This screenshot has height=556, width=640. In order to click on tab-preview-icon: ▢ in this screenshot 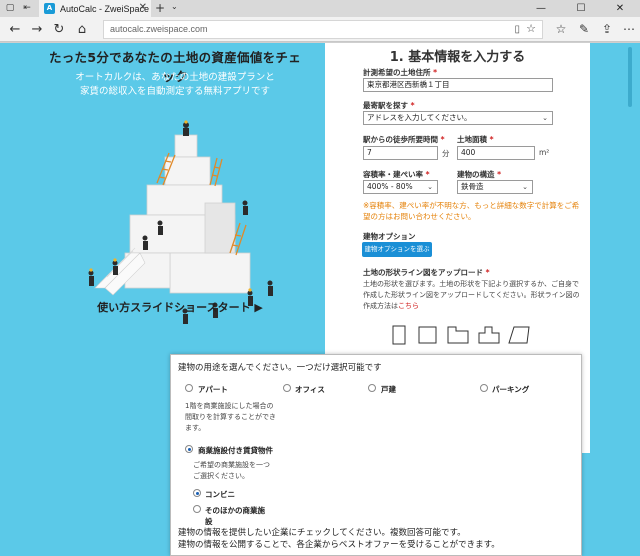, I will do `click(10, 8)`.